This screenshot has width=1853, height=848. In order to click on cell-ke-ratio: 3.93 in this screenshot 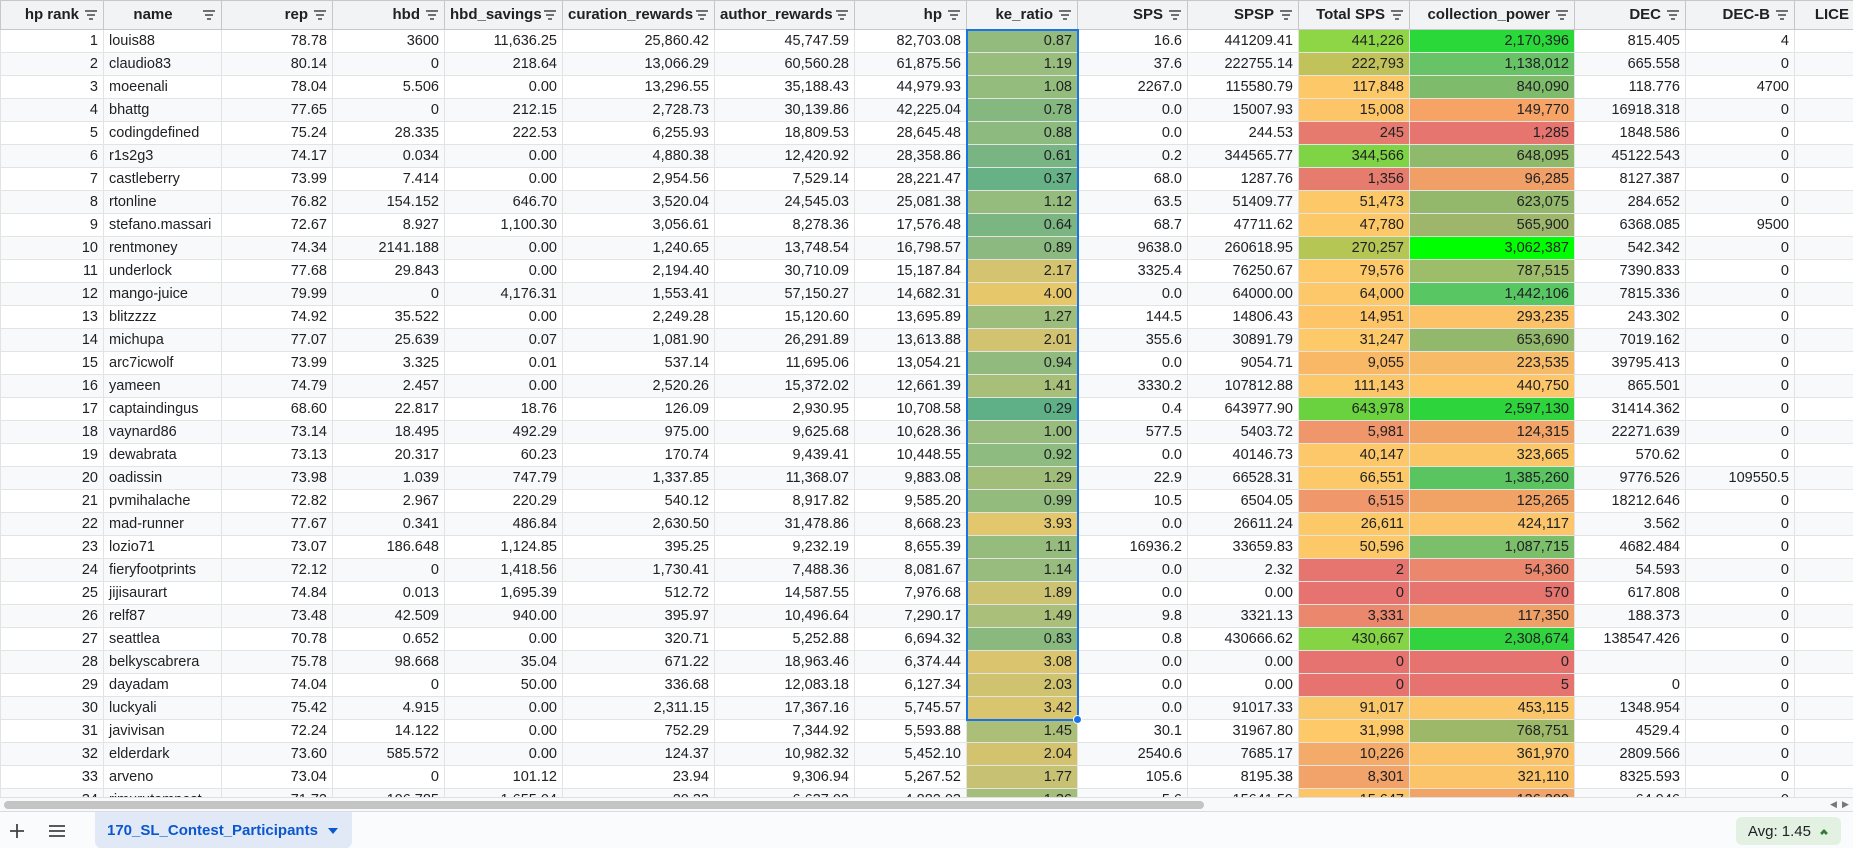, I will do `click(1022, 524)`.